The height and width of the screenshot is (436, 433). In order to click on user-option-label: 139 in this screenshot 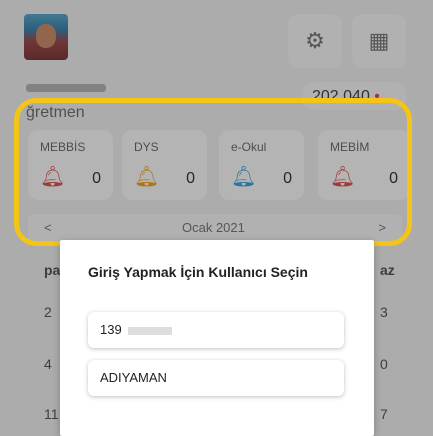, I will do `click(111, 329)`.